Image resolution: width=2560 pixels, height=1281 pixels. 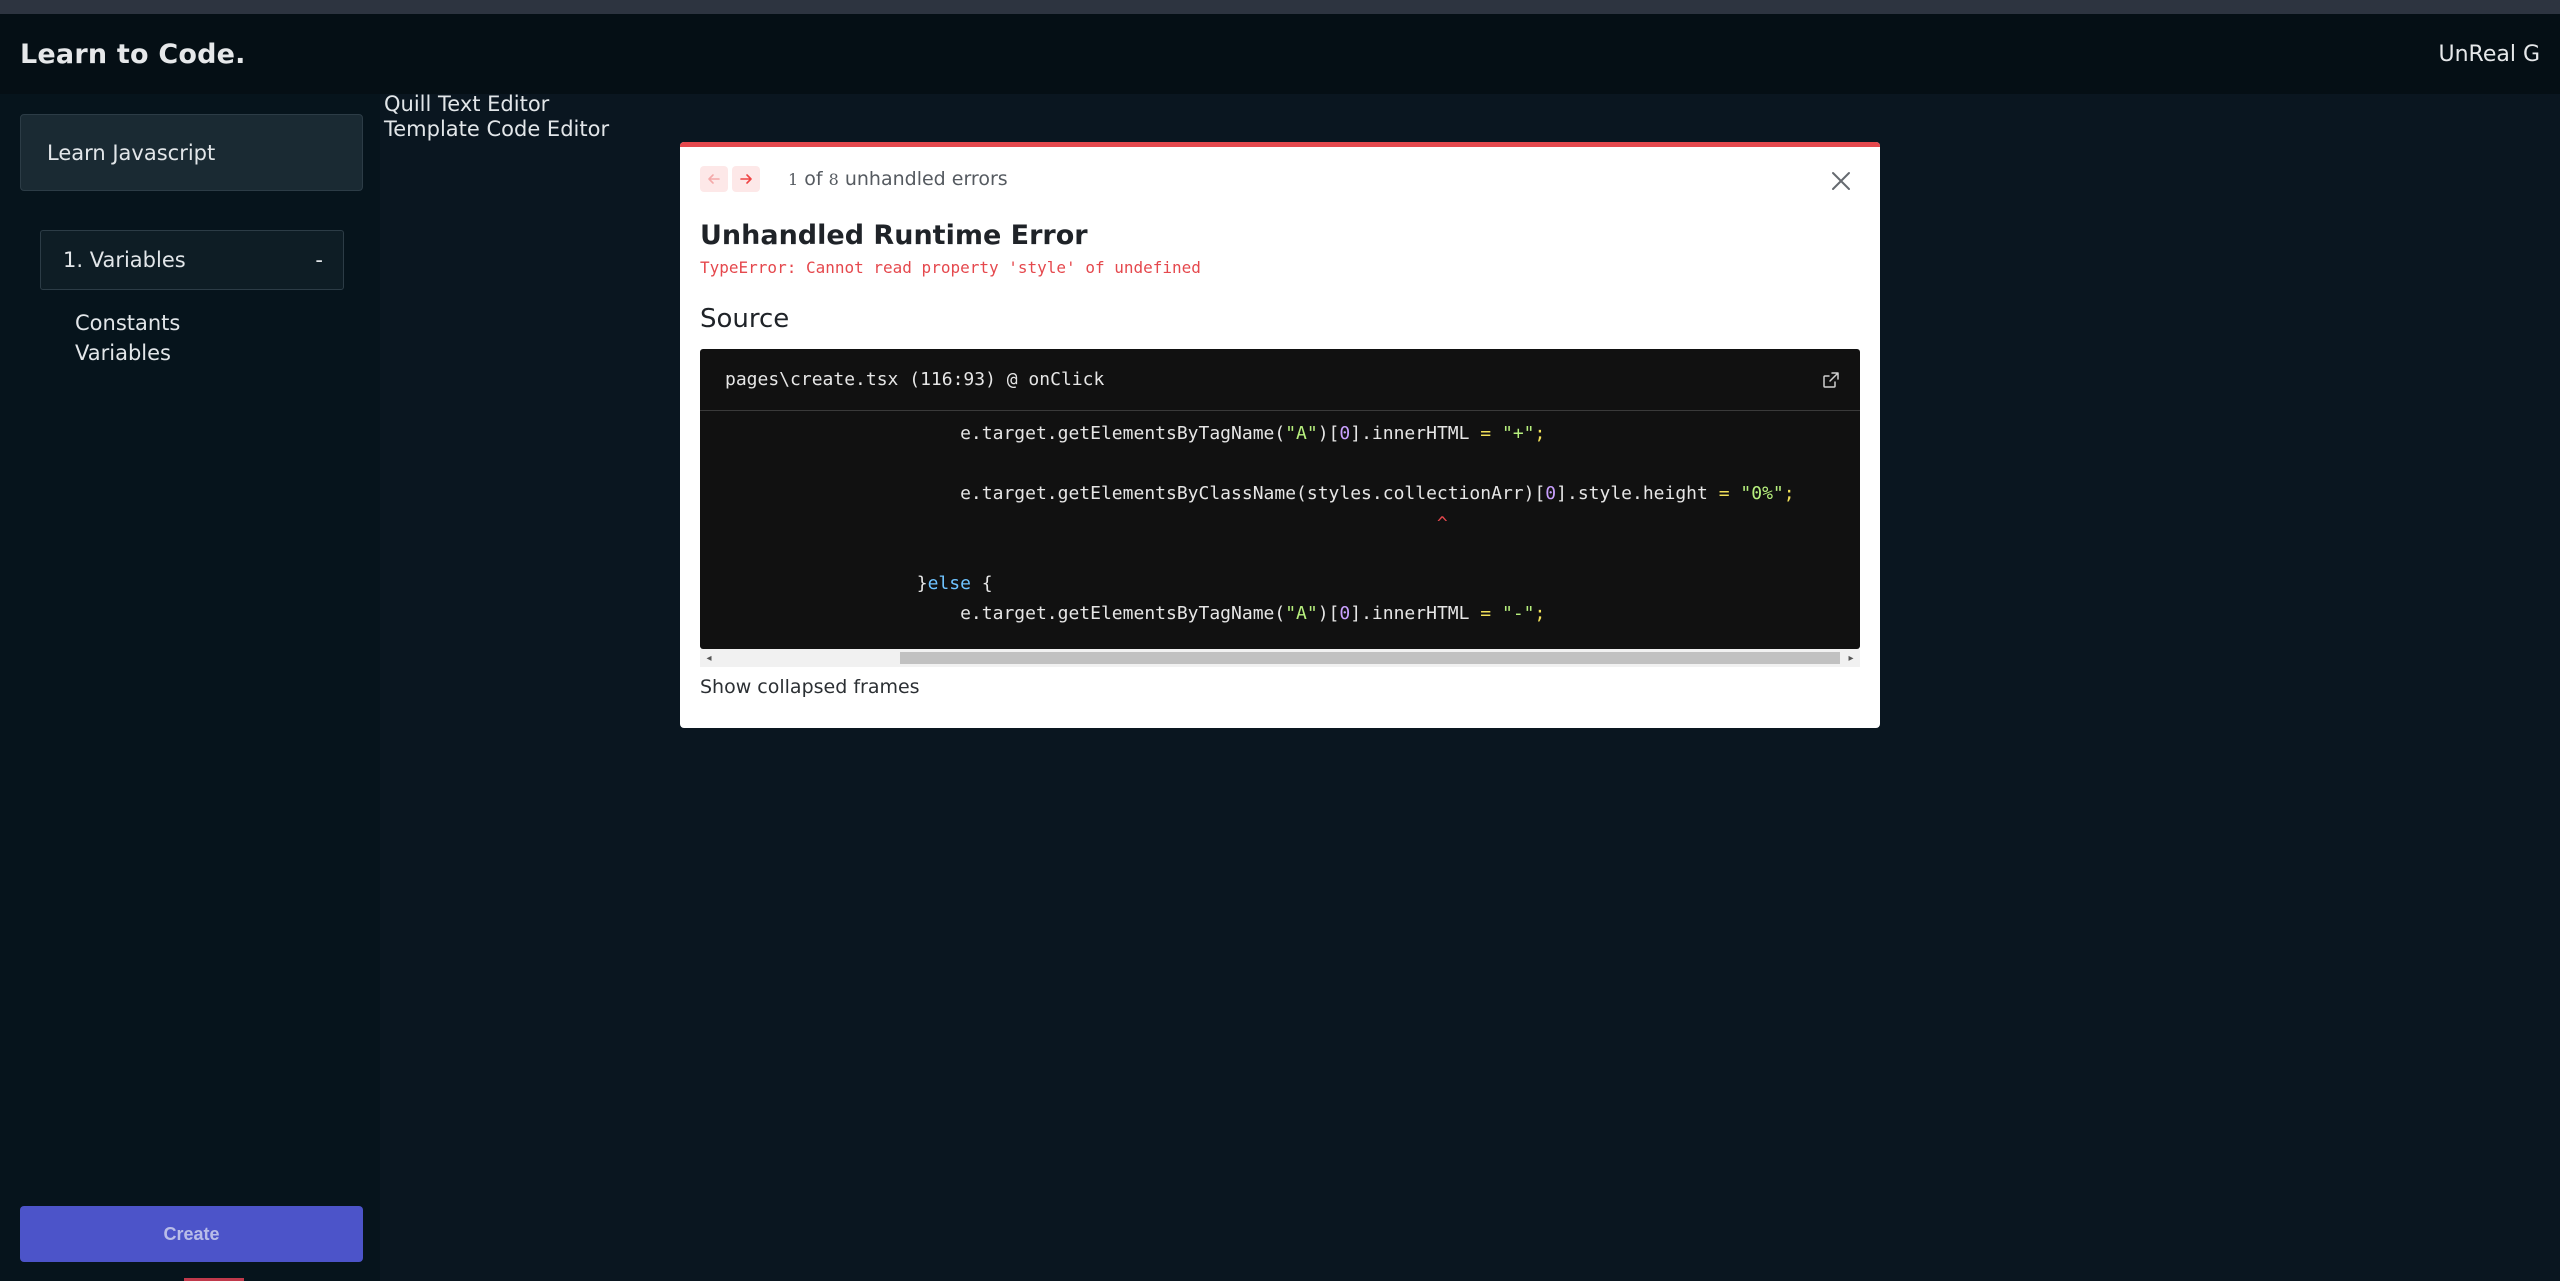 I want to click on error-count-suffix: unhandled errors, so click(x=923, y=179).